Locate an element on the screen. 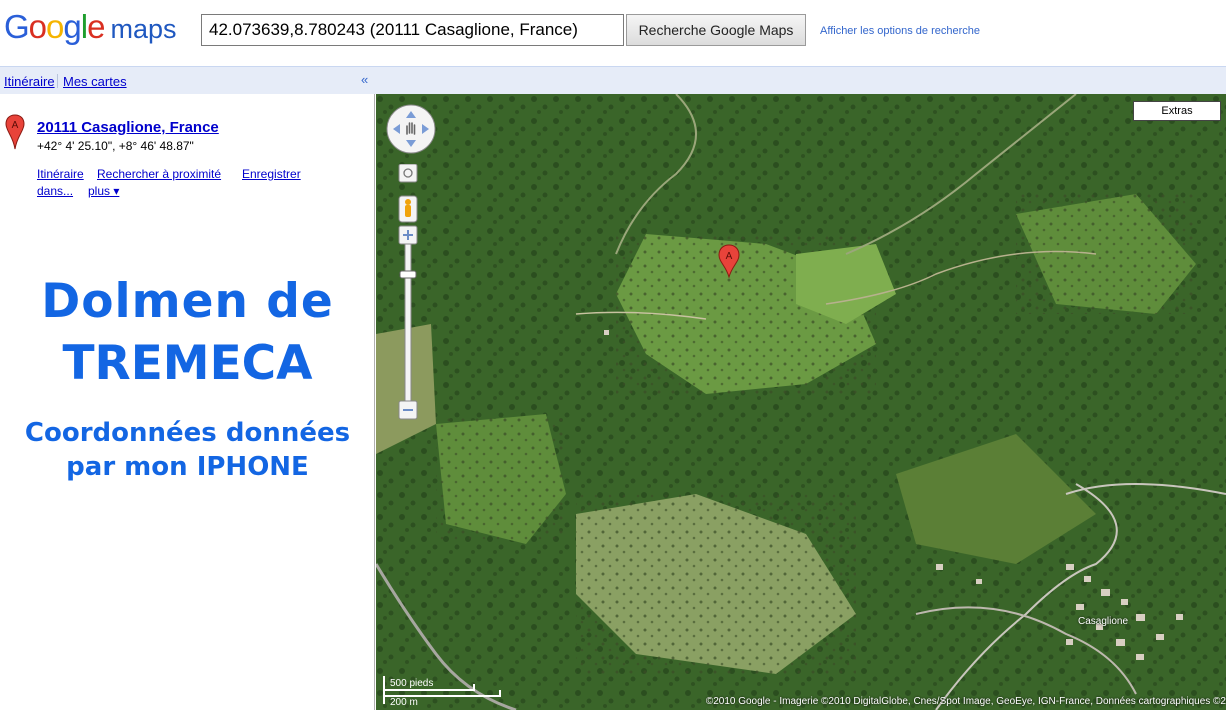  map-marker-letter: A is located at coordinates (729, 256).